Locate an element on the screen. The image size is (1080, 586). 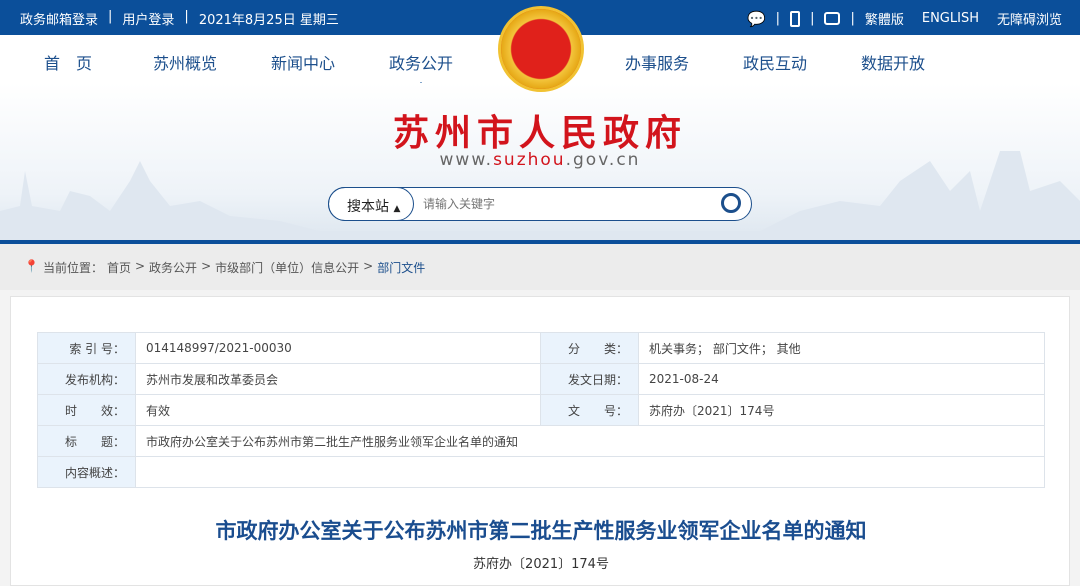
validity-value: 有效 is located at coordinates (338, 410).